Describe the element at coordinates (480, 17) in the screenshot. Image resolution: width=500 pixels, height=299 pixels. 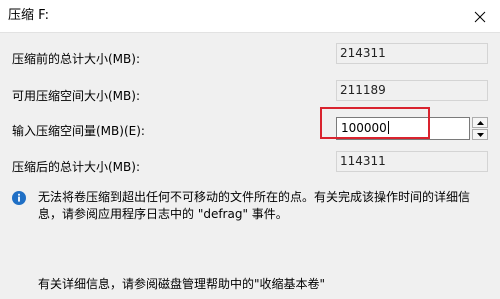
I see `close-icon` at that location.